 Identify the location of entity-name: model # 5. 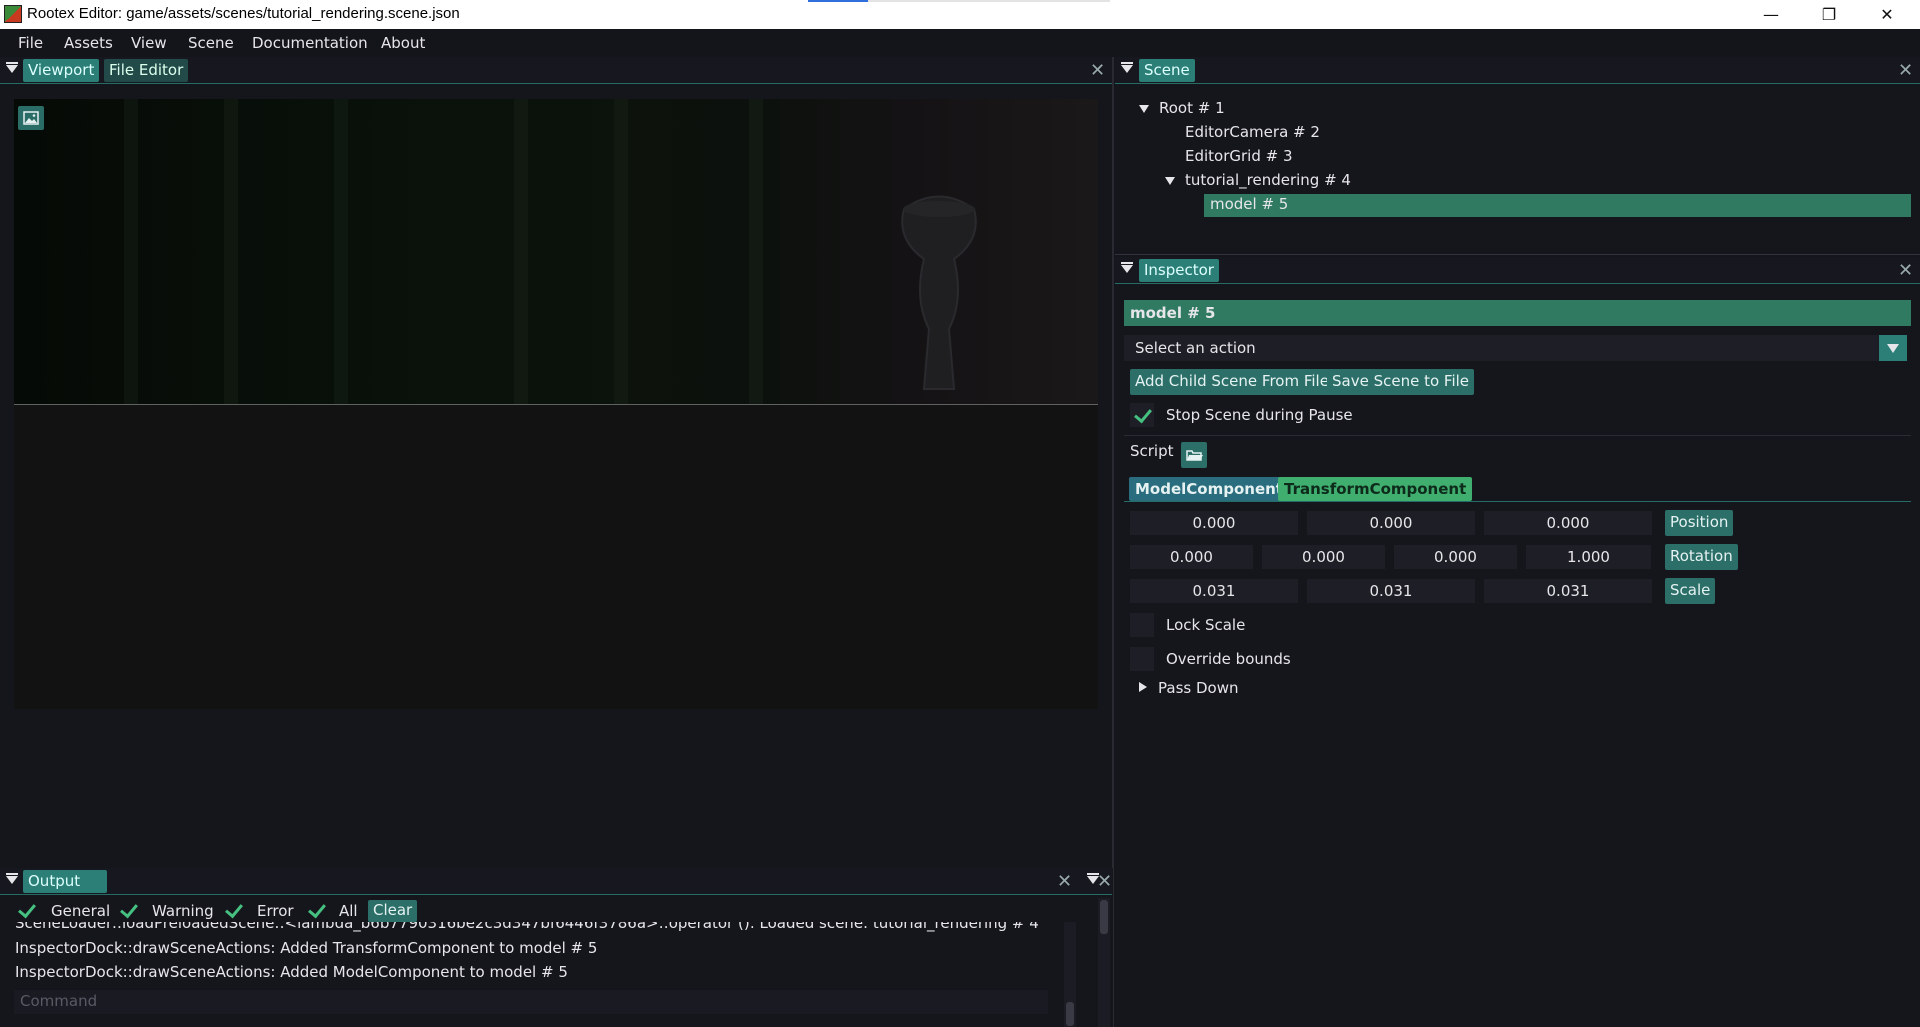
(1173, 313).